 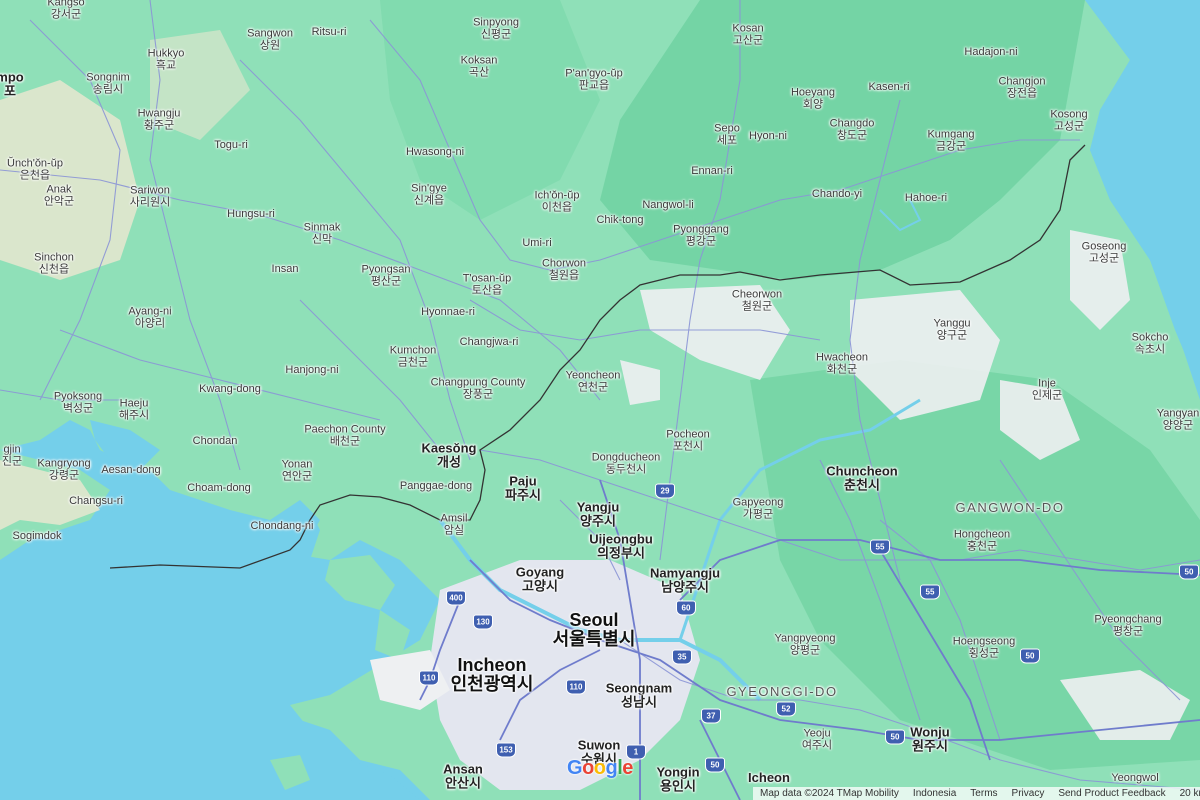 I want to click on place-label: Pyeongchang 평창군, so click(x=1128, y=625).